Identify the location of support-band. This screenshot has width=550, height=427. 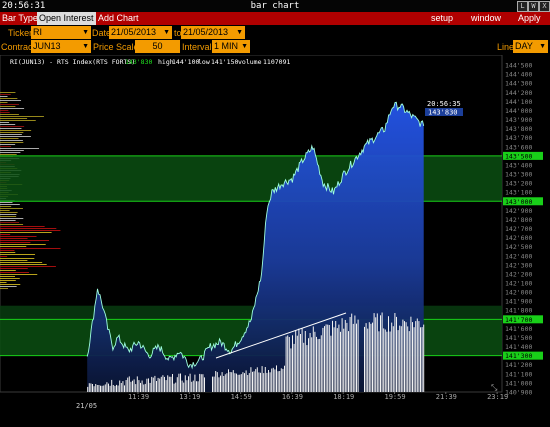
(251, 178).